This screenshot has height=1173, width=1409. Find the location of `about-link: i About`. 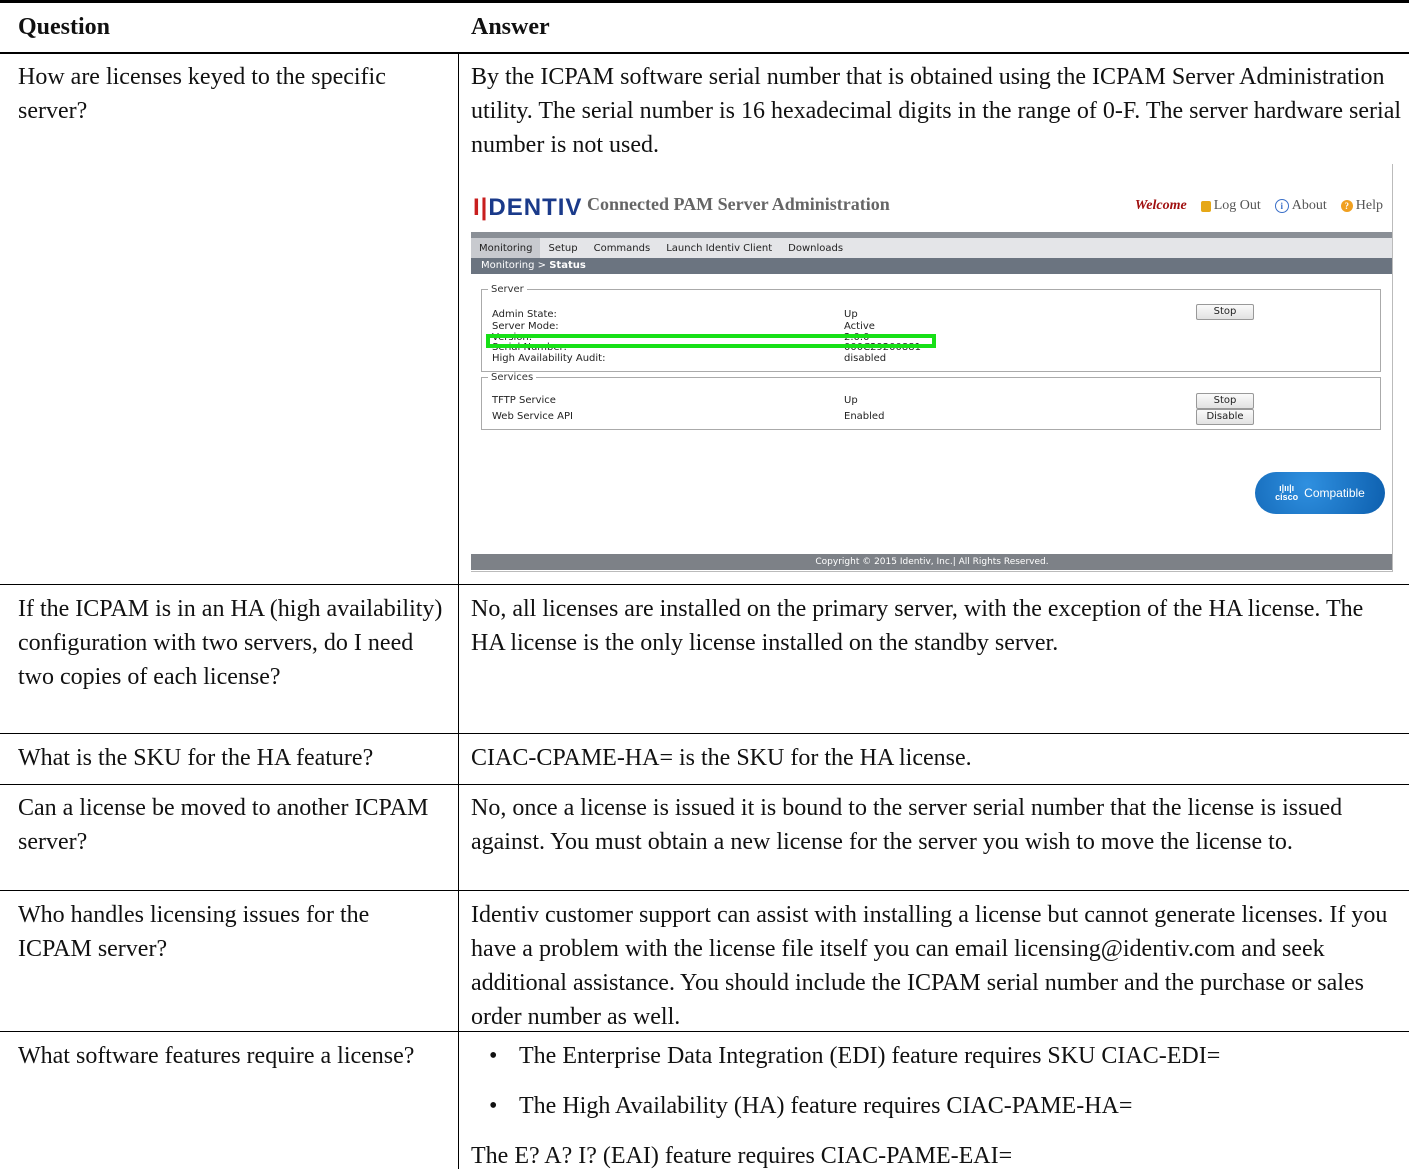

about-link: i About is located at coordinates (1300, 206).